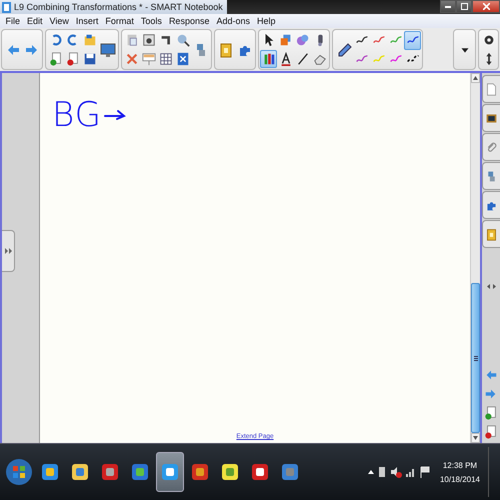 The width and height of the screenshot is (500, 500). Describe the element at coordinates (115, 115) in the screenshot. I see `ink-arrow-icon` at that location.